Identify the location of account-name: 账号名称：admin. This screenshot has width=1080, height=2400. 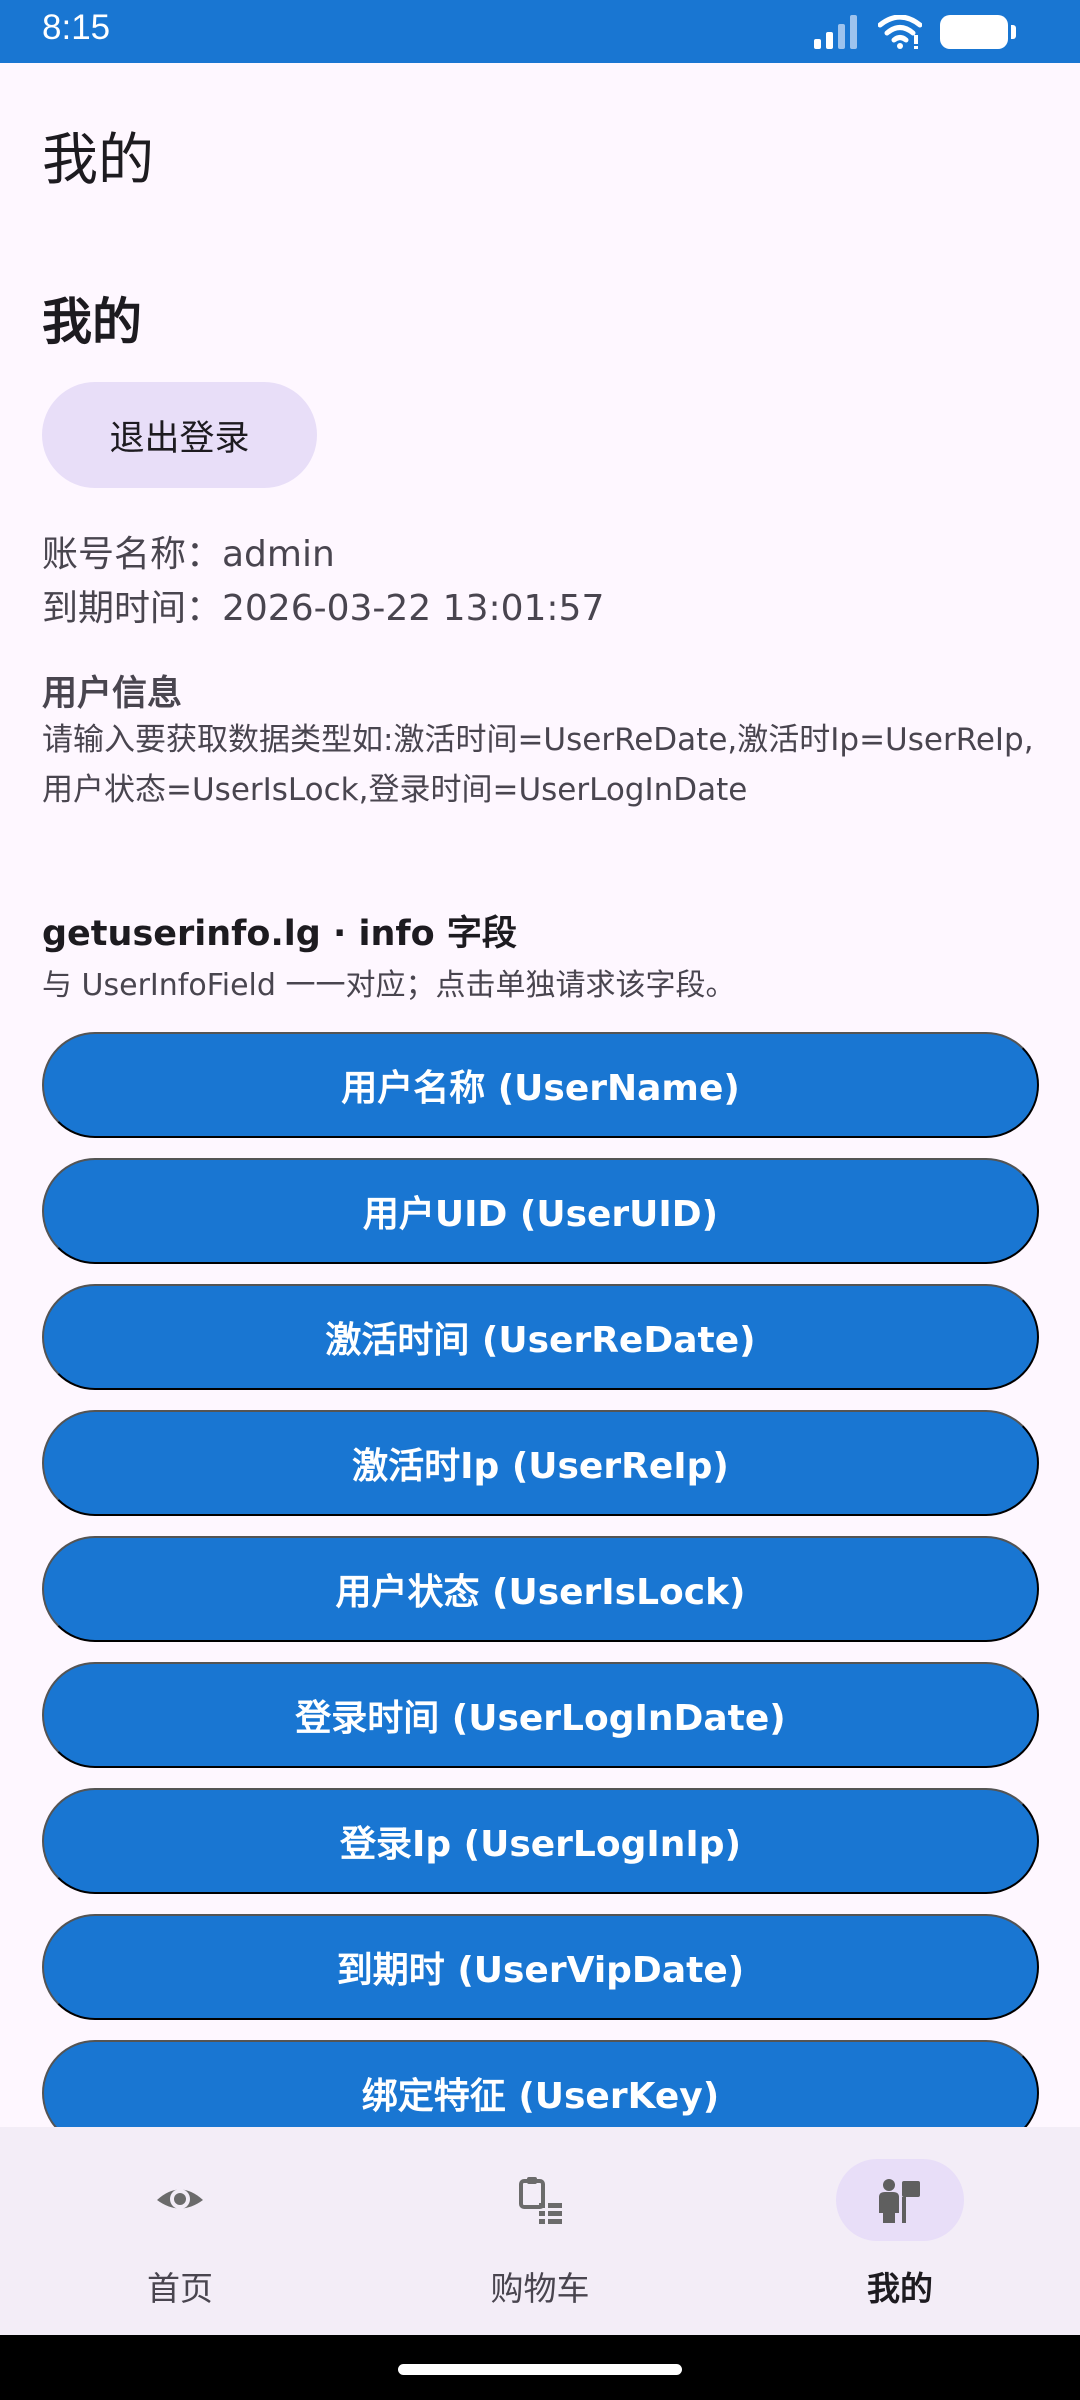
(188, 554).